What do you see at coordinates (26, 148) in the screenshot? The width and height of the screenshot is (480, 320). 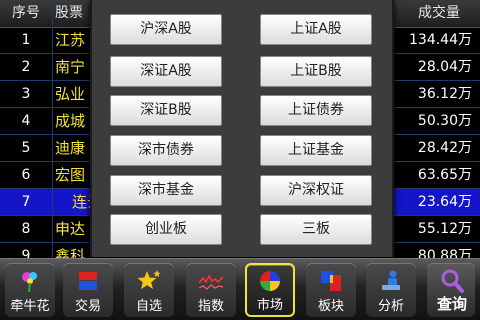 I see `row-index: 5` at bounding box center [26, 148].